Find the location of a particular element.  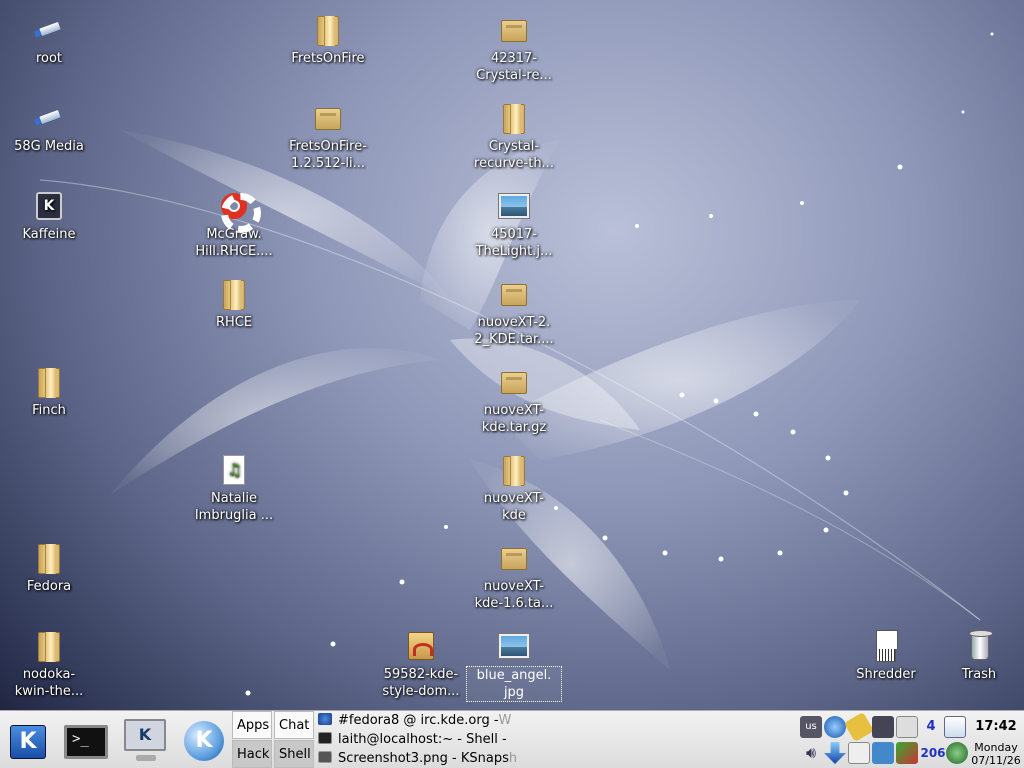

desktop-icon-trash: Trash is located at coordinates (977, 656).